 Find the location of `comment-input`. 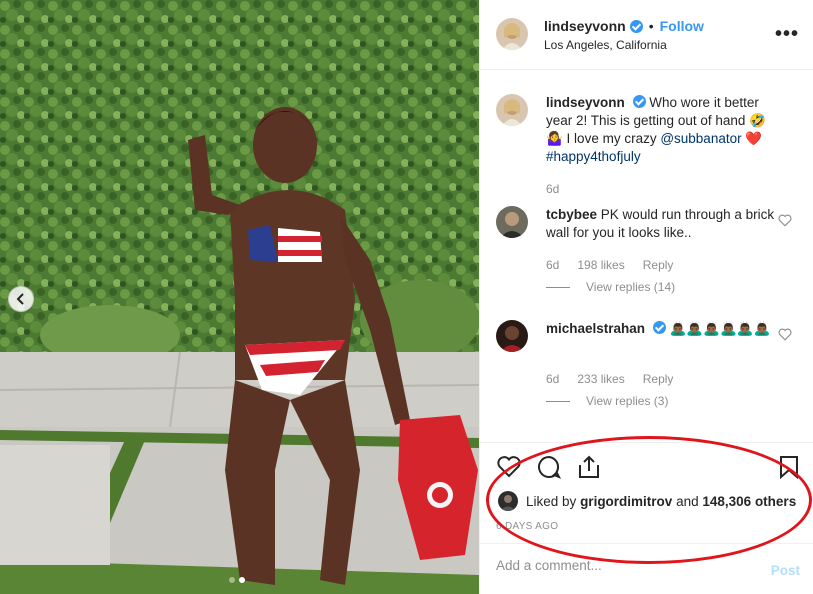

comment-input is located at coordinates (621, 565).